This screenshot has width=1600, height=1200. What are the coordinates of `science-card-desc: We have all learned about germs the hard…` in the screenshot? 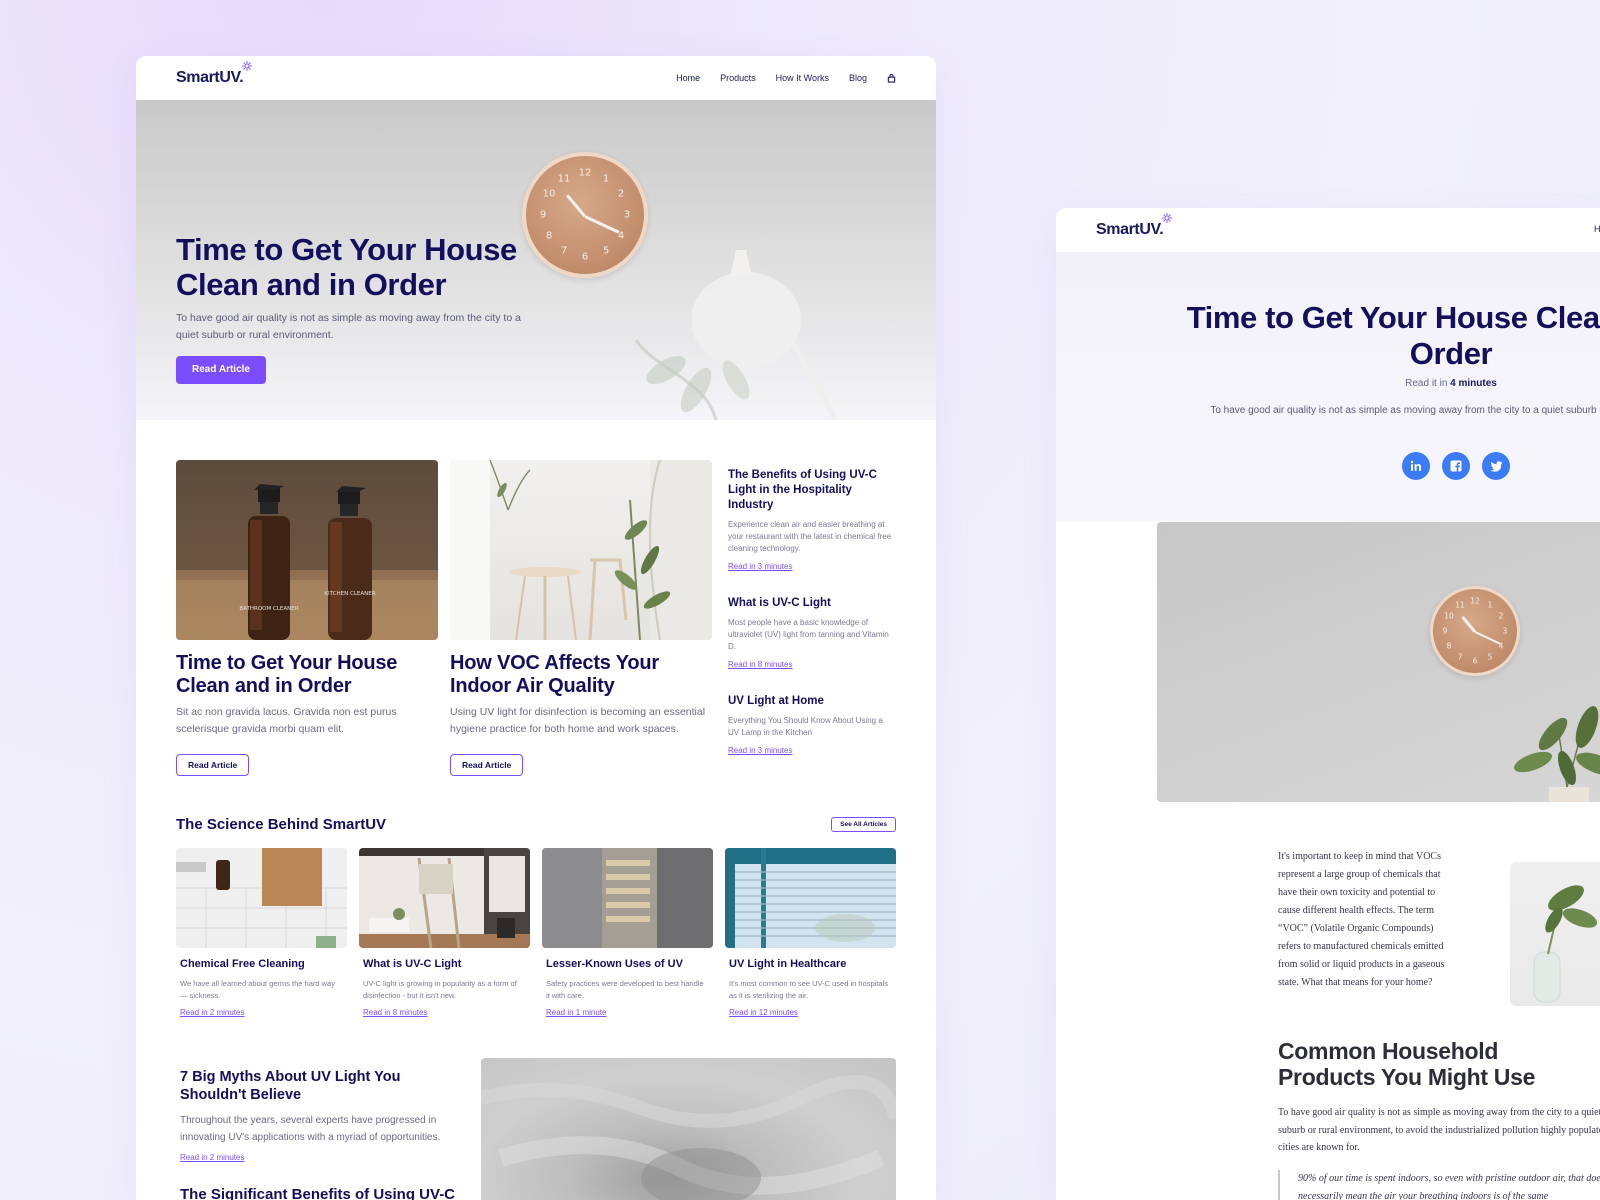 It's located at (257, 989).